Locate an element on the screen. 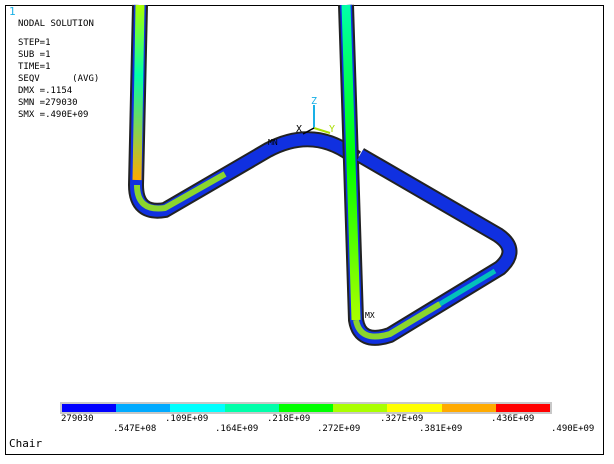  z-label: Z is located at coordinates (314, 101).